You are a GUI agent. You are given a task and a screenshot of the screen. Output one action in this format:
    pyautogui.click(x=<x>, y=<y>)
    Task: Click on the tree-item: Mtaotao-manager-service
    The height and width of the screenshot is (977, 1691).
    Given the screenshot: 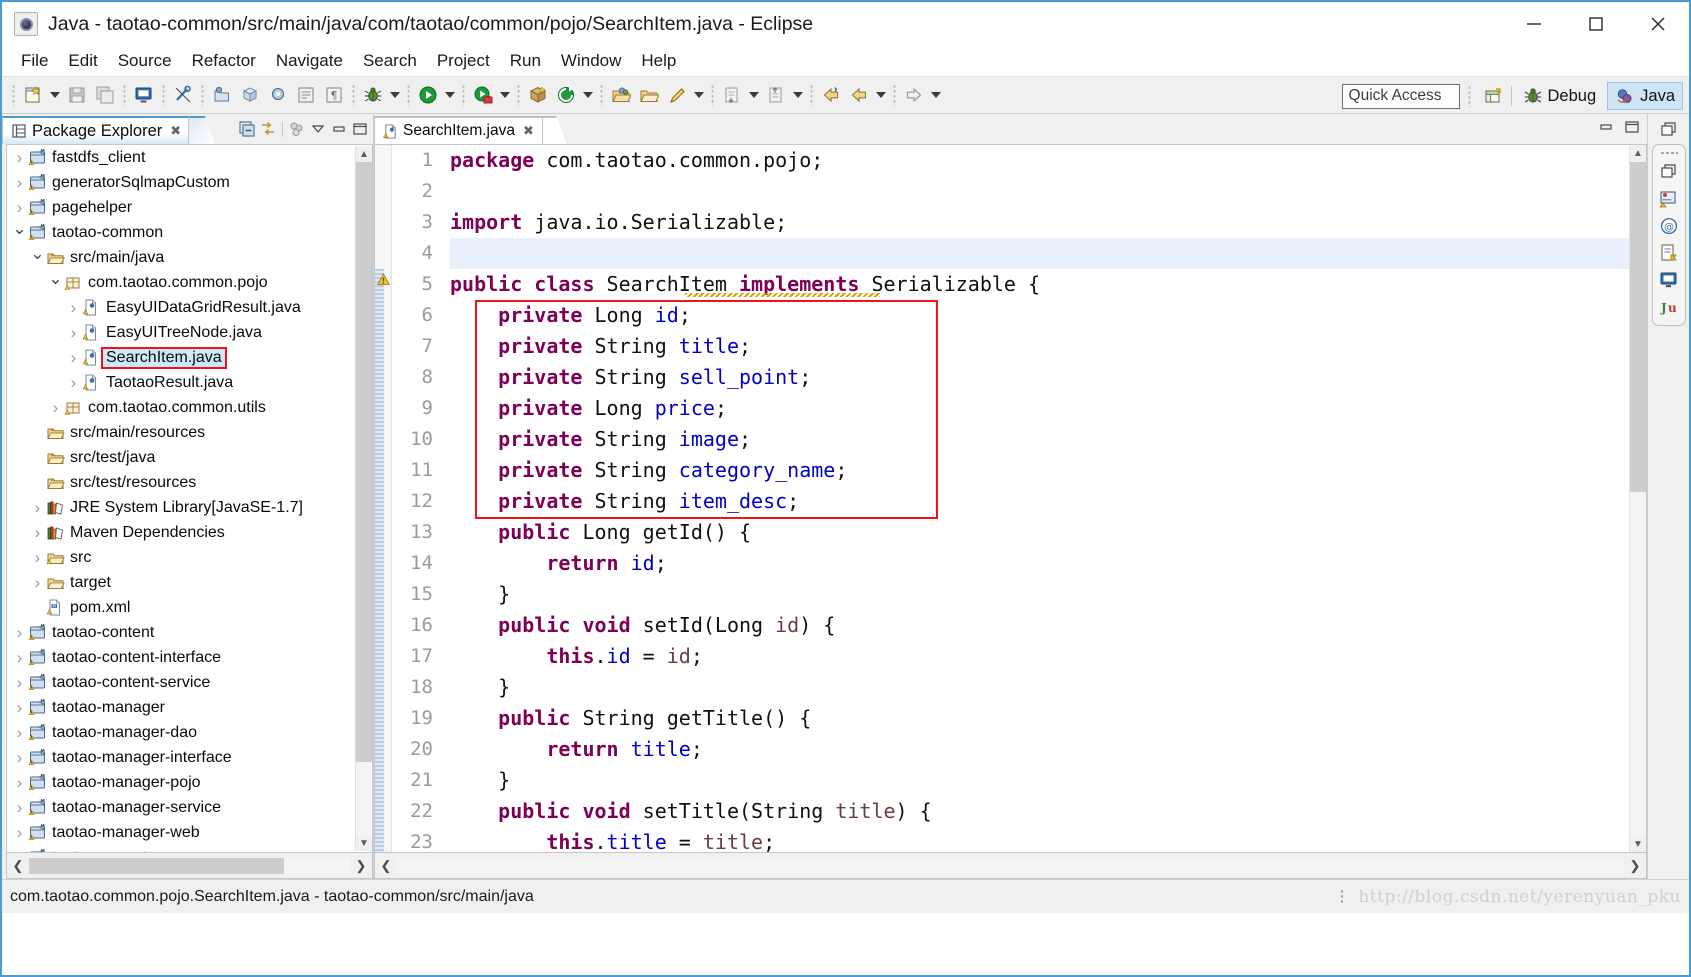 What is the action you would take?
    pyautogui.click(x=189, y=807)
    